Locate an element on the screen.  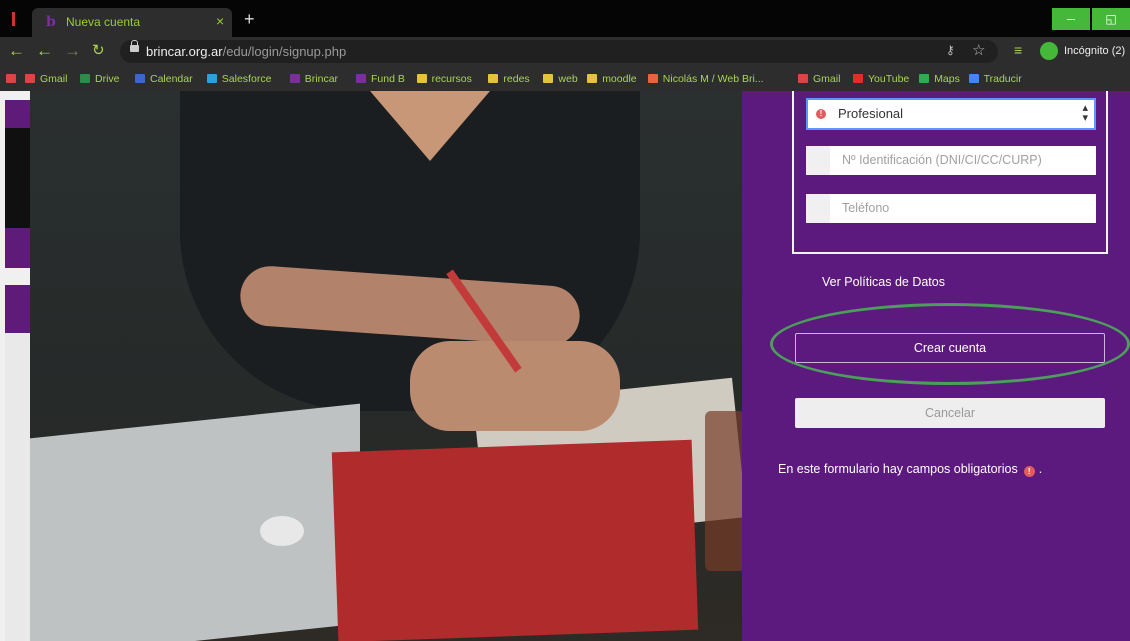
address-bar: brincar.org.ar/edu/login/signup.php ⚷ ☆ is located at coordinates (559, 51).